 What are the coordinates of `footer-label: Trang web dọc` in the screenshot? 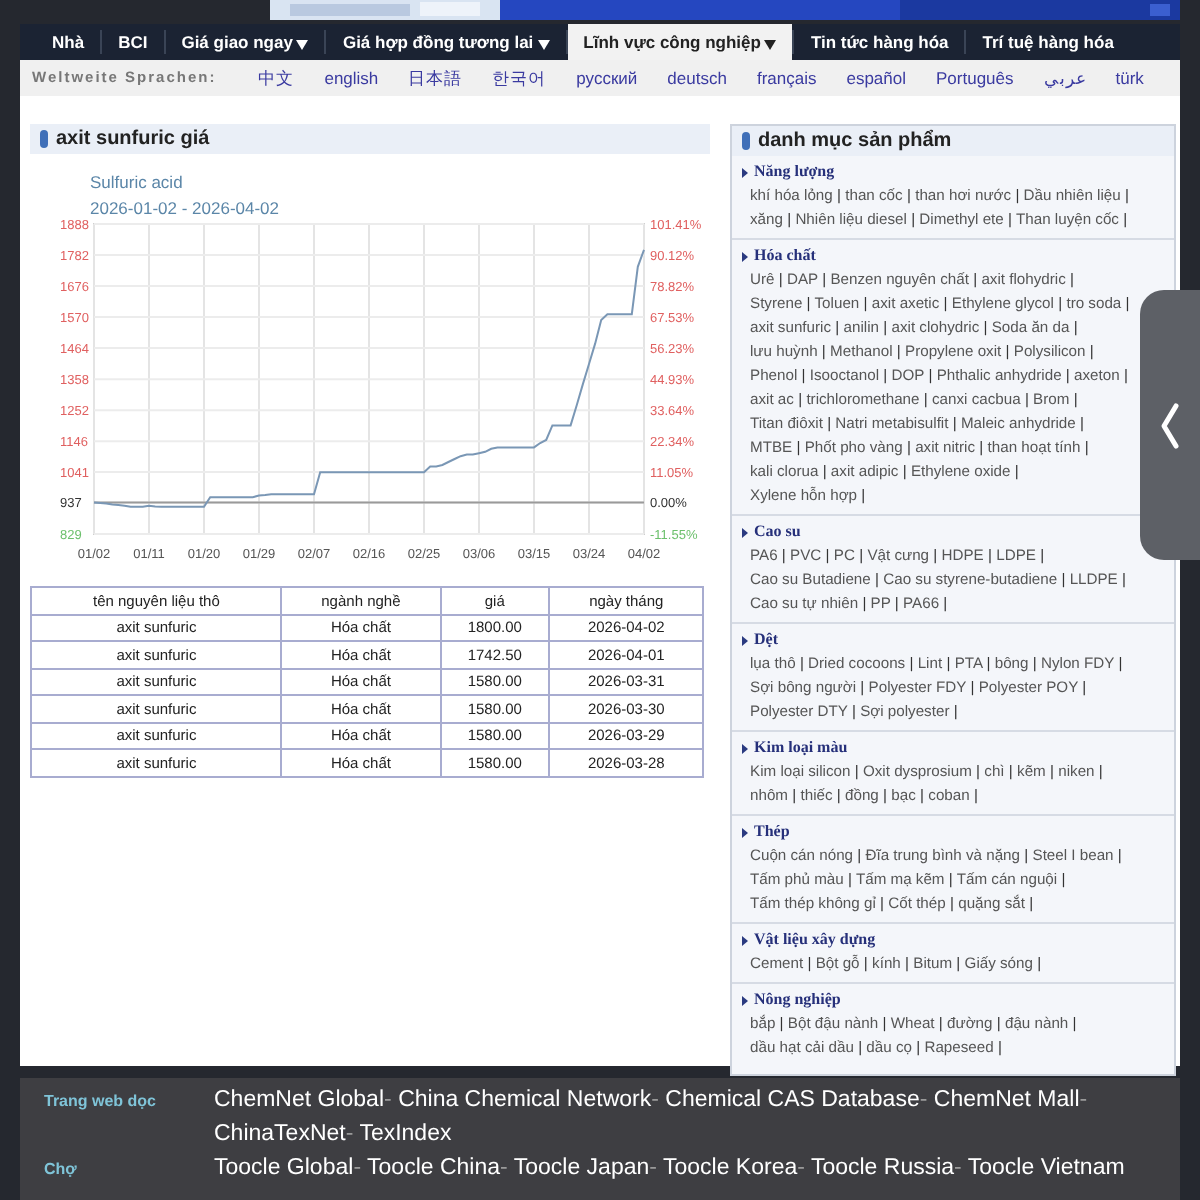 It's located at (100, 1102).